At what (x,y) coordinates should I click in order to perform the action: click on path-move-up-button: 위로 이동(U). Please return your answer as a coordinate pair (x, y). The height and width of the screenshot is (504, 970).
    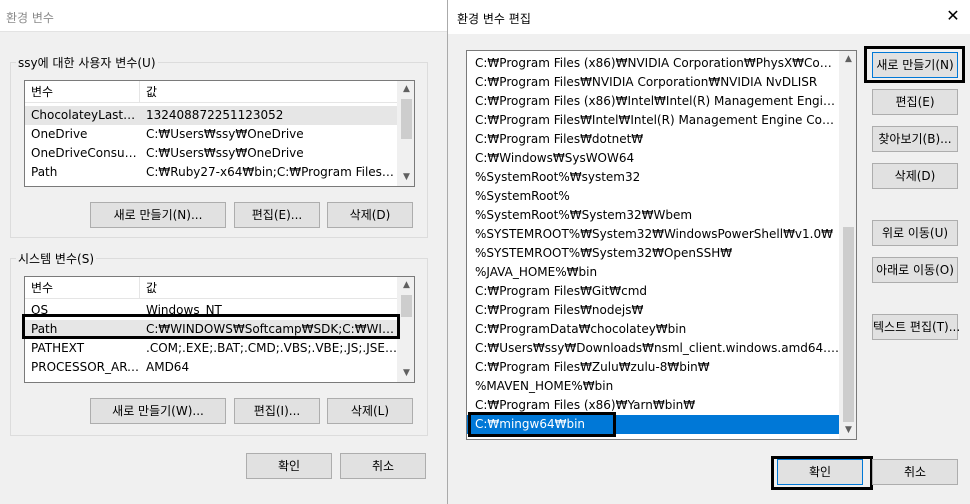
    Looking at the image, I should click on (915, 233).